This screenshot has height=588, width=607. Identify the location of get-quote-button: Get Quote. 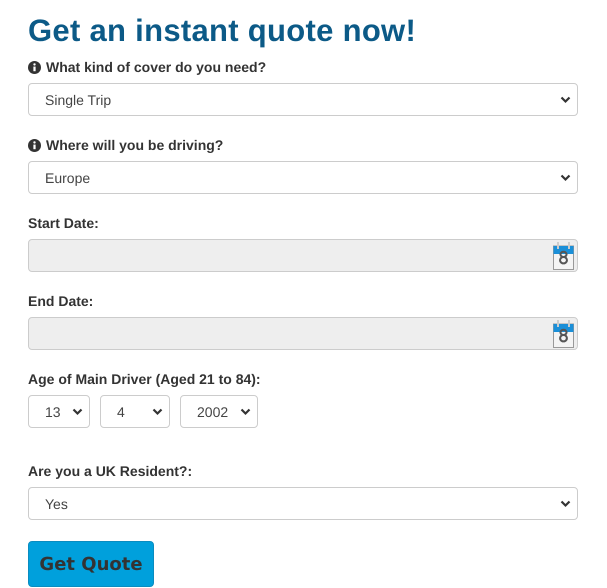
(91, 564).